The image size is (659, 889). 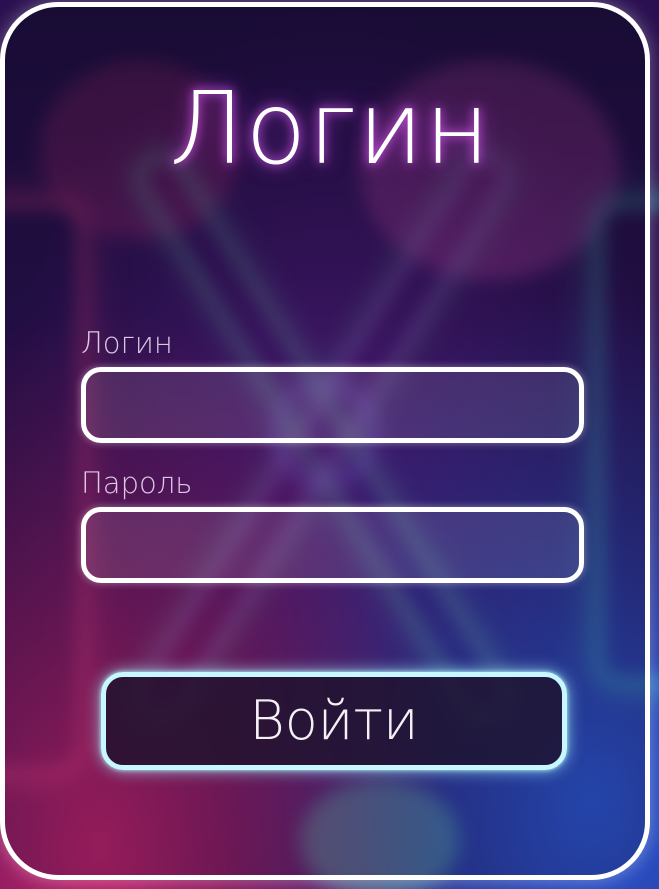 What do you see at coordinates (330, 128) in the screenshot?
I see `page-title: Логин` at bounding box center [330, 128].